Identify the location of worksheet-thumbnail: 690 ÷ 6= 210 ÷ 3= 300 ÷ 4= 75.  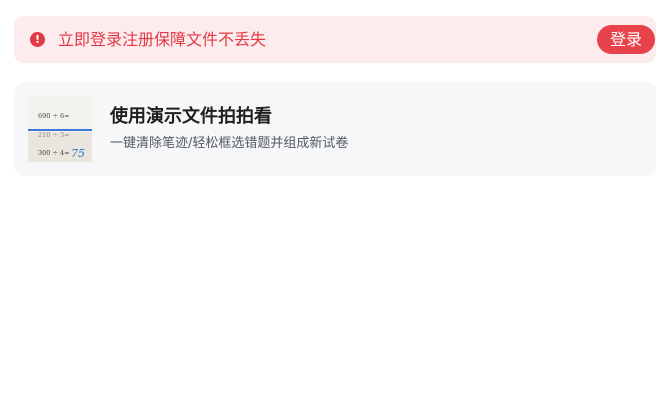
(60, 129).